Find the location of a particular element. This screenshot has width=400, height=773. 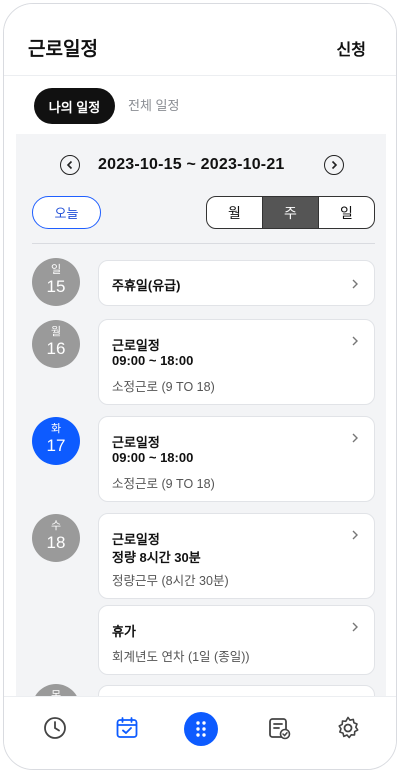

card-title: 휴가 is located at coordinates (124, 631).